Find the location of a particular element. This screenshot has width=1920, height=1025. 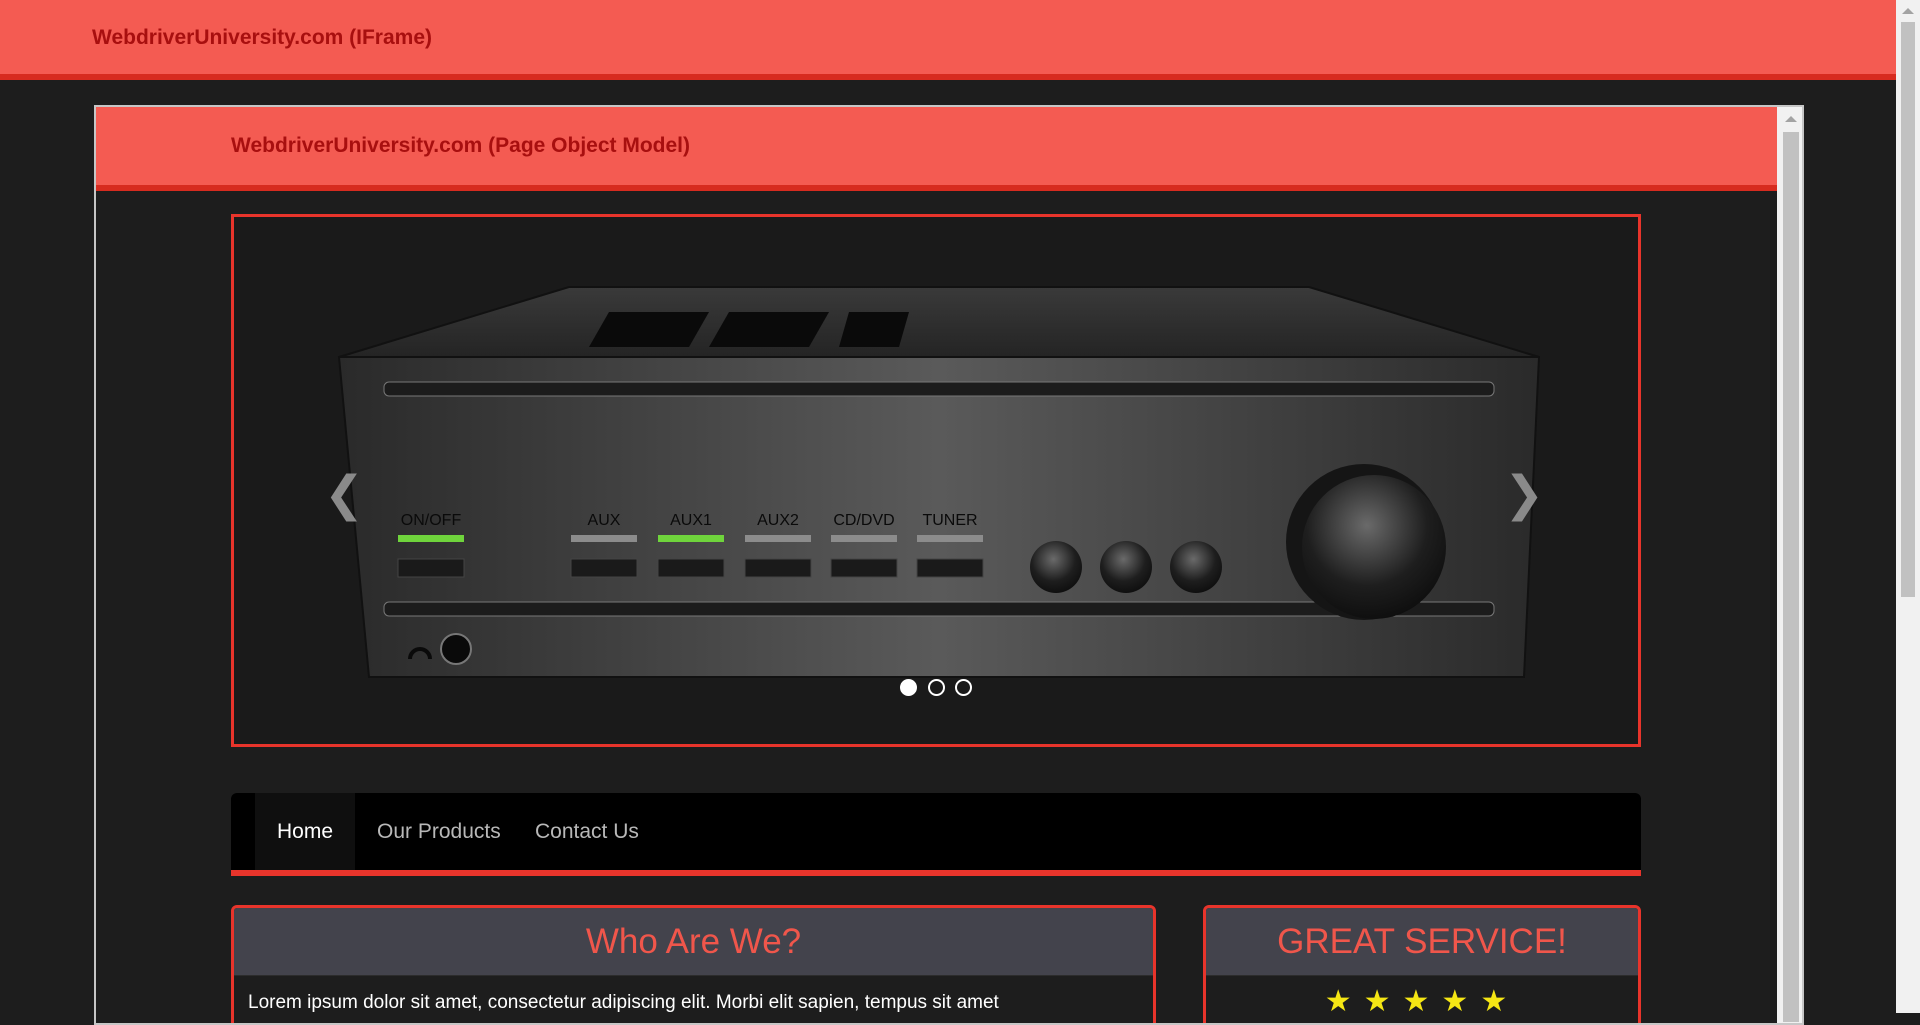

amp-label-tuner: TUNER is located at coordinates (949, 520).